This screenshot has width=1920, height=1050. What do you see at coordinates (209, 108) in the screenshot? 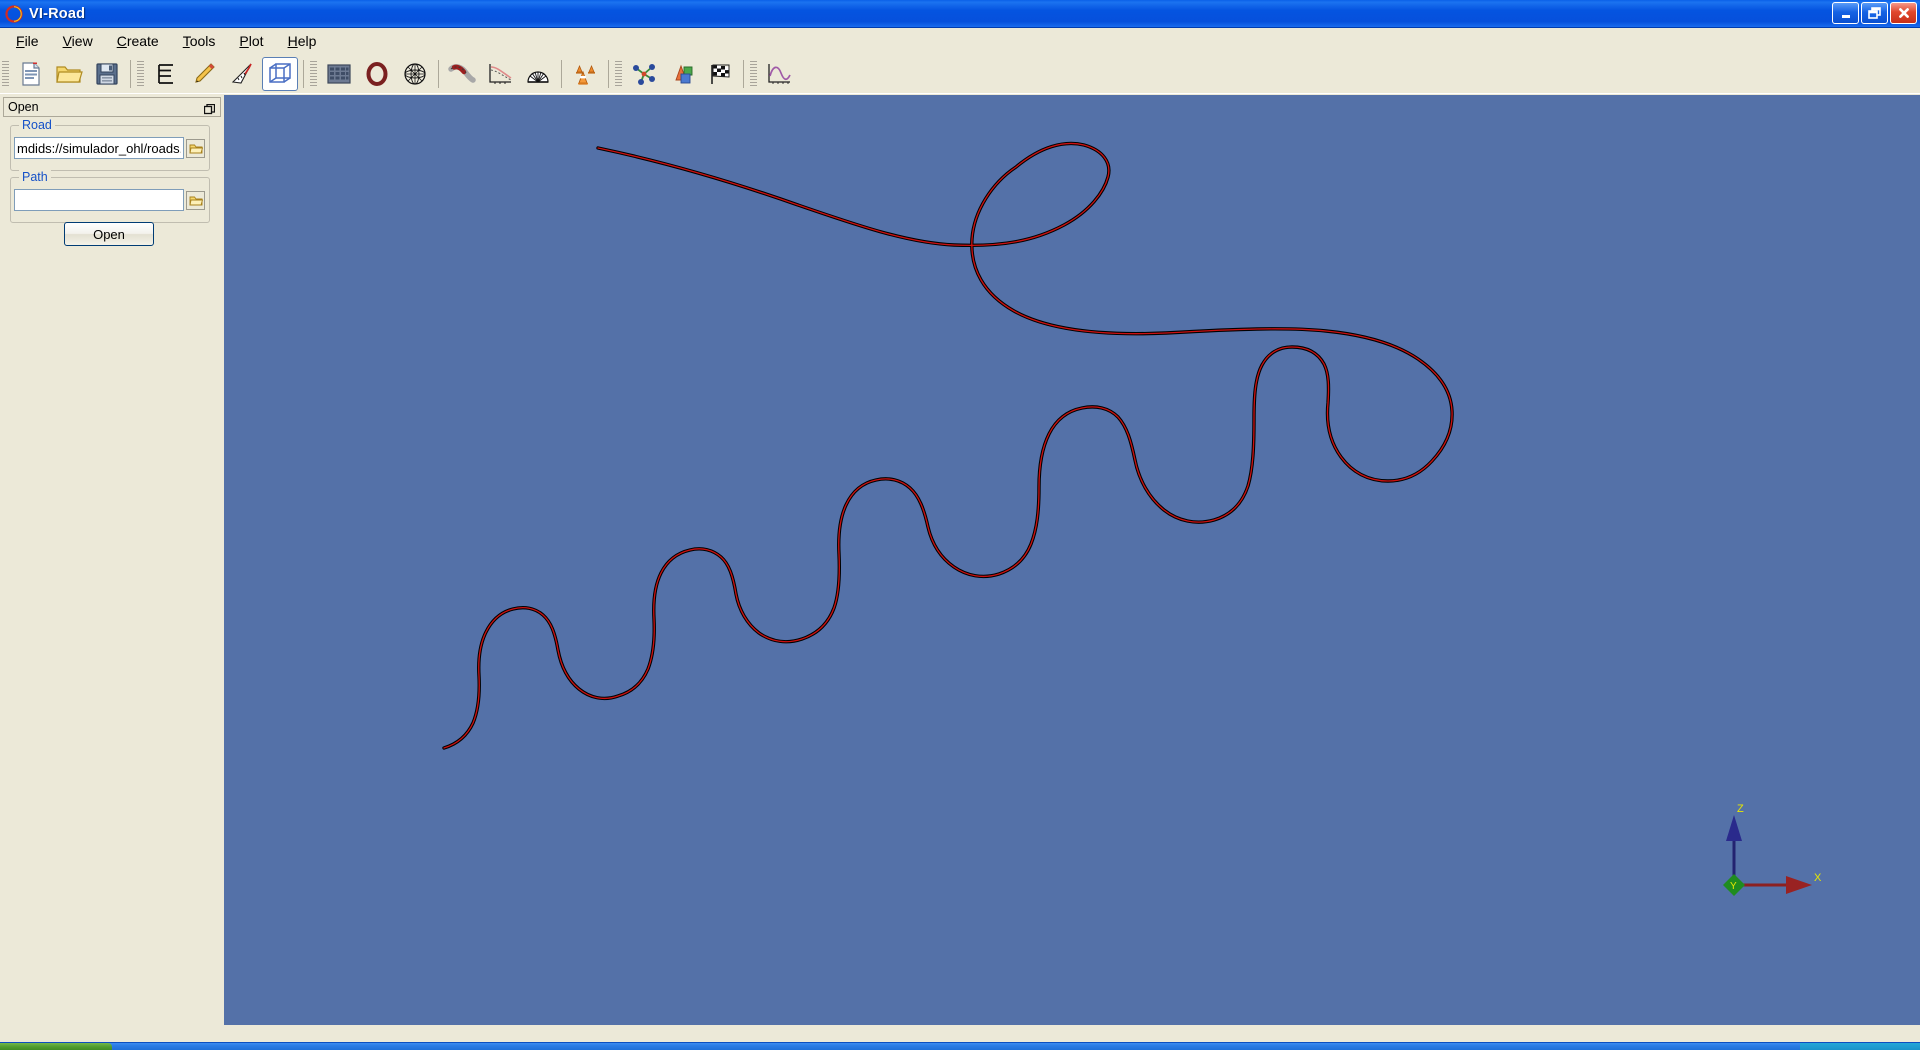
I see `undock-icon` at bounding box center [209, 108].